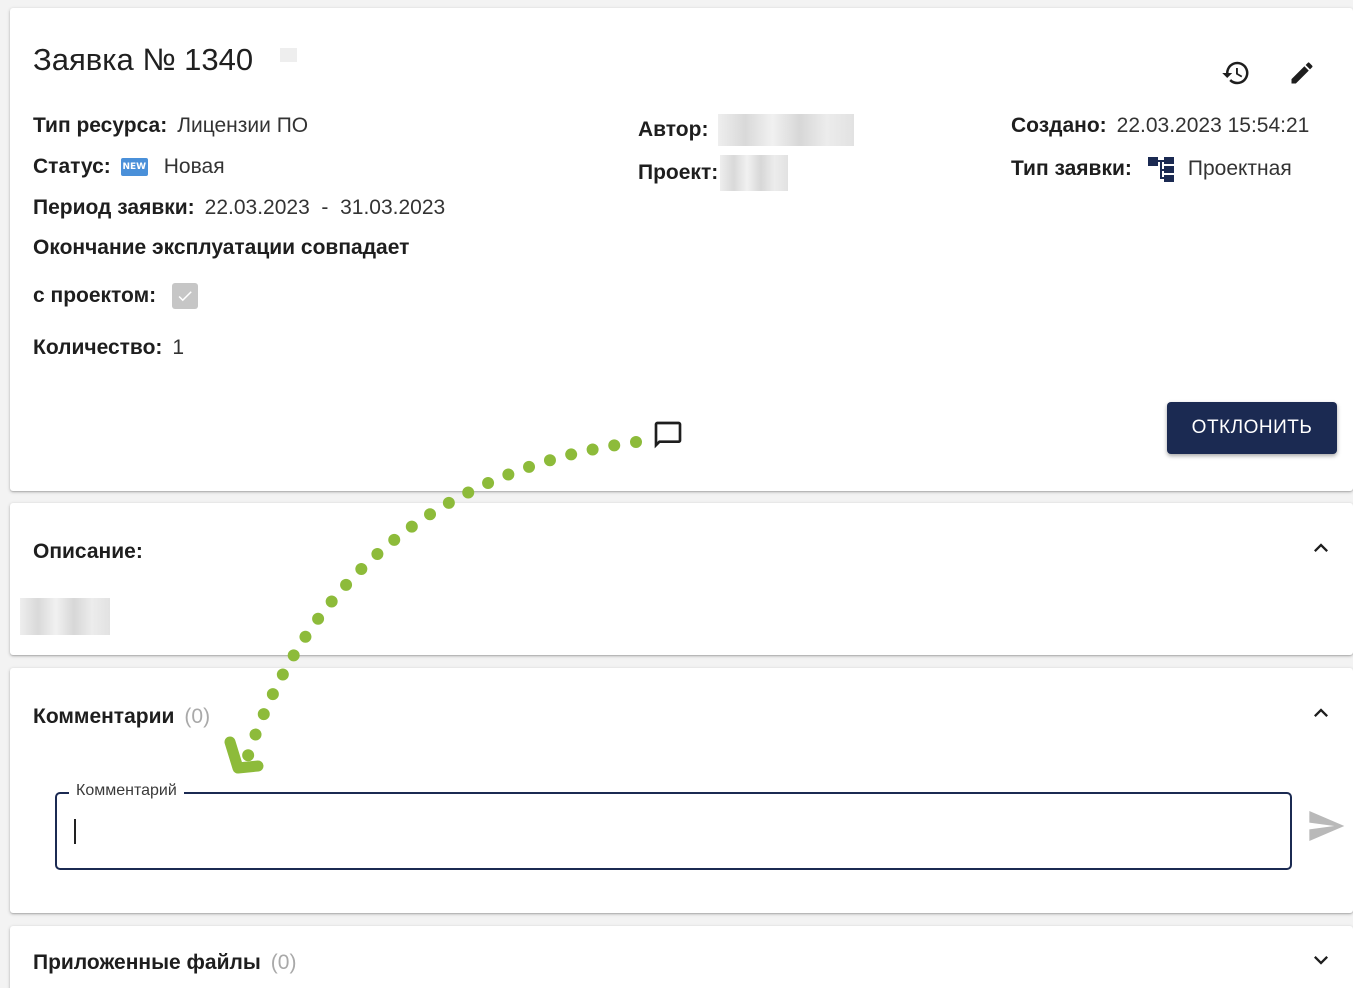 The width and height of the screenshot is (1353, 988). Describe the element at coordinates (678, 172) in the screenshot. I see `project-label: Проект:` at that location.